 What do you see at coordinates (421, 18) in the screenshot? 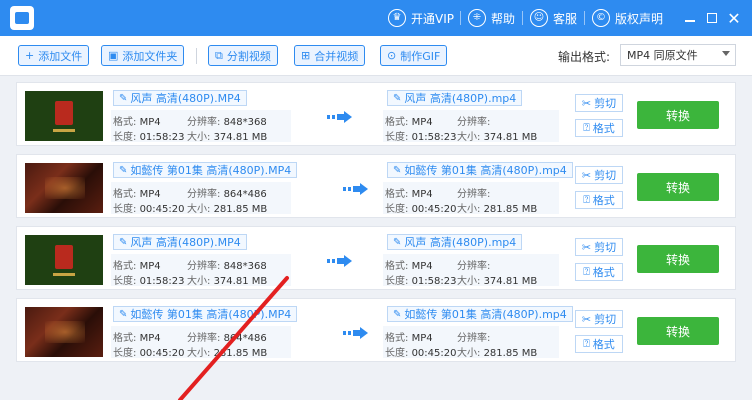
I see `vip-link: ♛ 开通VIP` at bounding box center [421, 18].